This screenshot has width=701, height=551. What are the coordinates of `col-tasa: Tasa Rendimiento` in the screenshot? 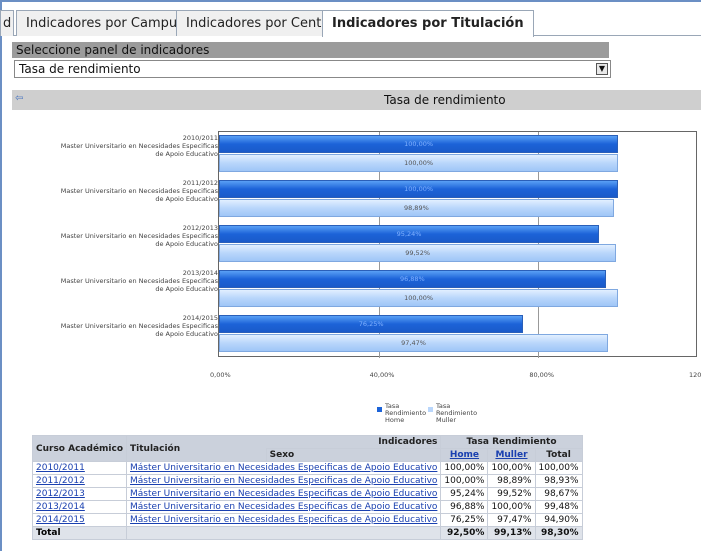 It's located at (511, 442).